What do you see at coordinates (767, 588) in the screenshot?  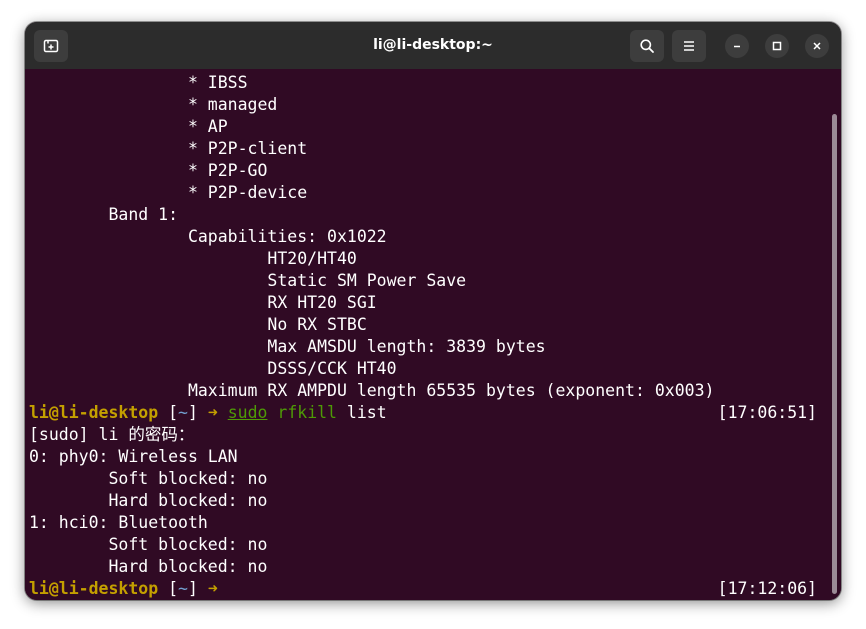 I see `prompt-timestamp: [17:12:06]` at bounding box center [767, 588].